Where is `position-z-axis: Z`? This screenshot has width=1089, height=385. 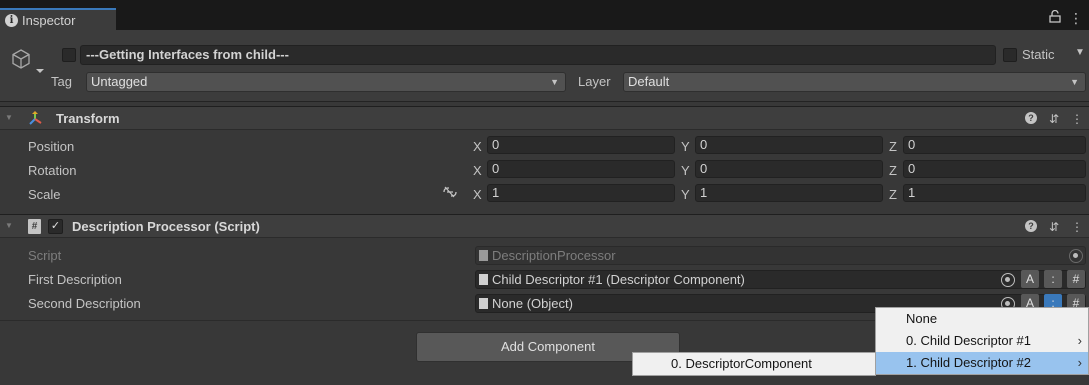
position-z-axis: Z is located at coordinates (893, 146).